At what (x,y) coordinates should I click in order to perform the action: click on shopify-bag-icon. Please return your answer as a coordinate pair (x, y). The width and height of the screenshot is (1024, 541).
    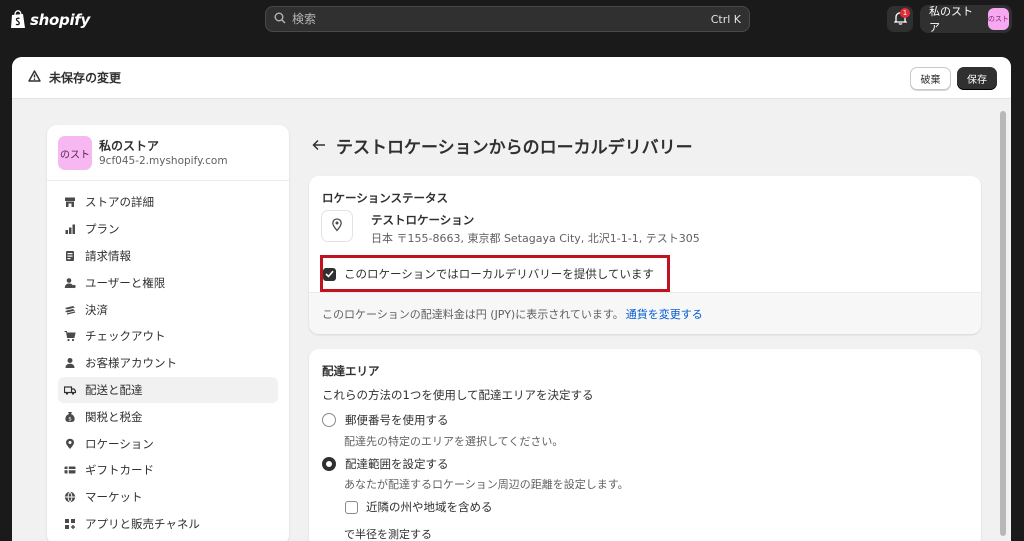
    Looking at the image, I should click on (18, 19).